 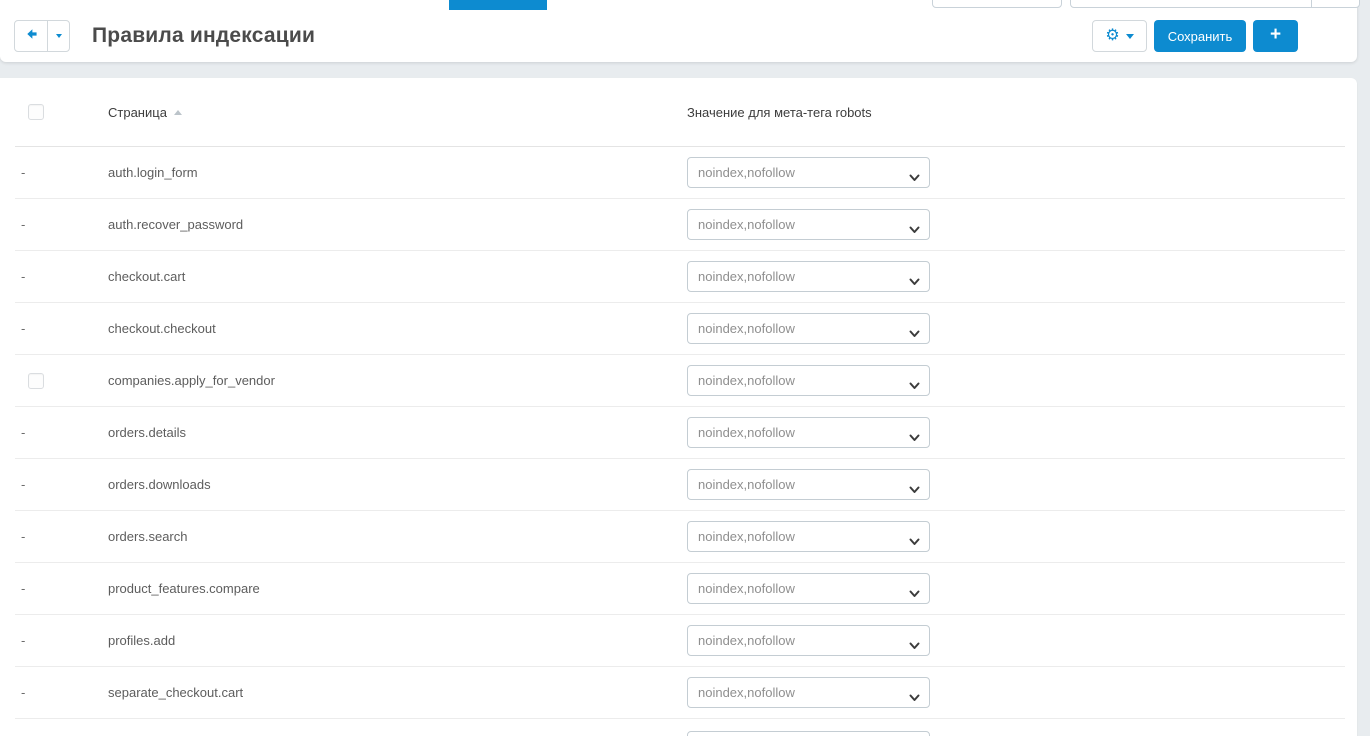 I want to click on gear-icon: ⚙, so click(x=1112, y=35).